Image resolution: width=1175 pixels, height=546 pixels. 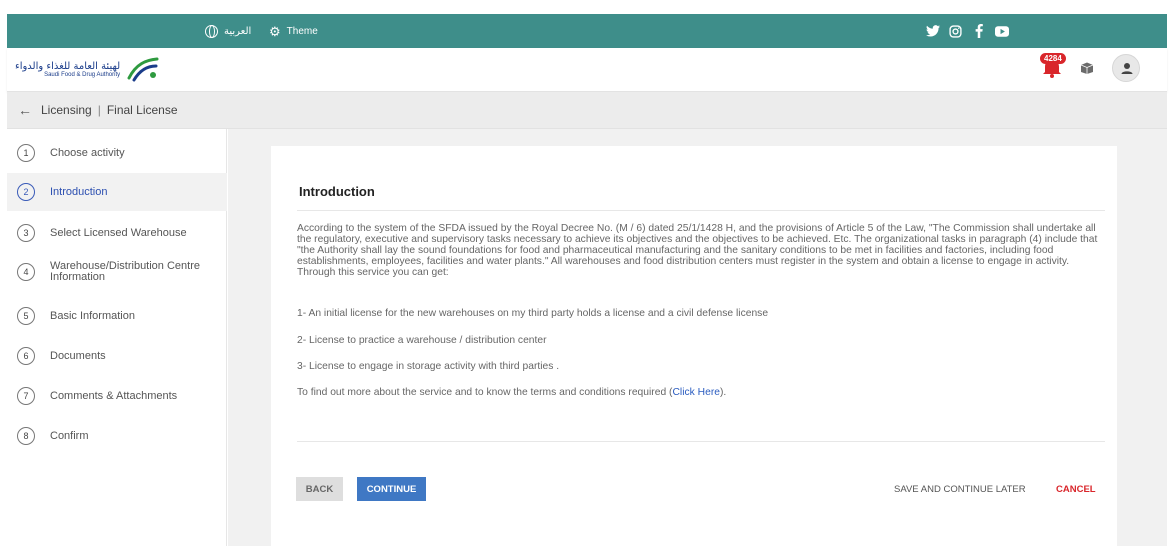 What do you see at coordinates (68, 66) in the screenshot?
I see `logo-arabic-text: لهيئة العامة للغذاء والدواء` at bounding box center [68, 66].